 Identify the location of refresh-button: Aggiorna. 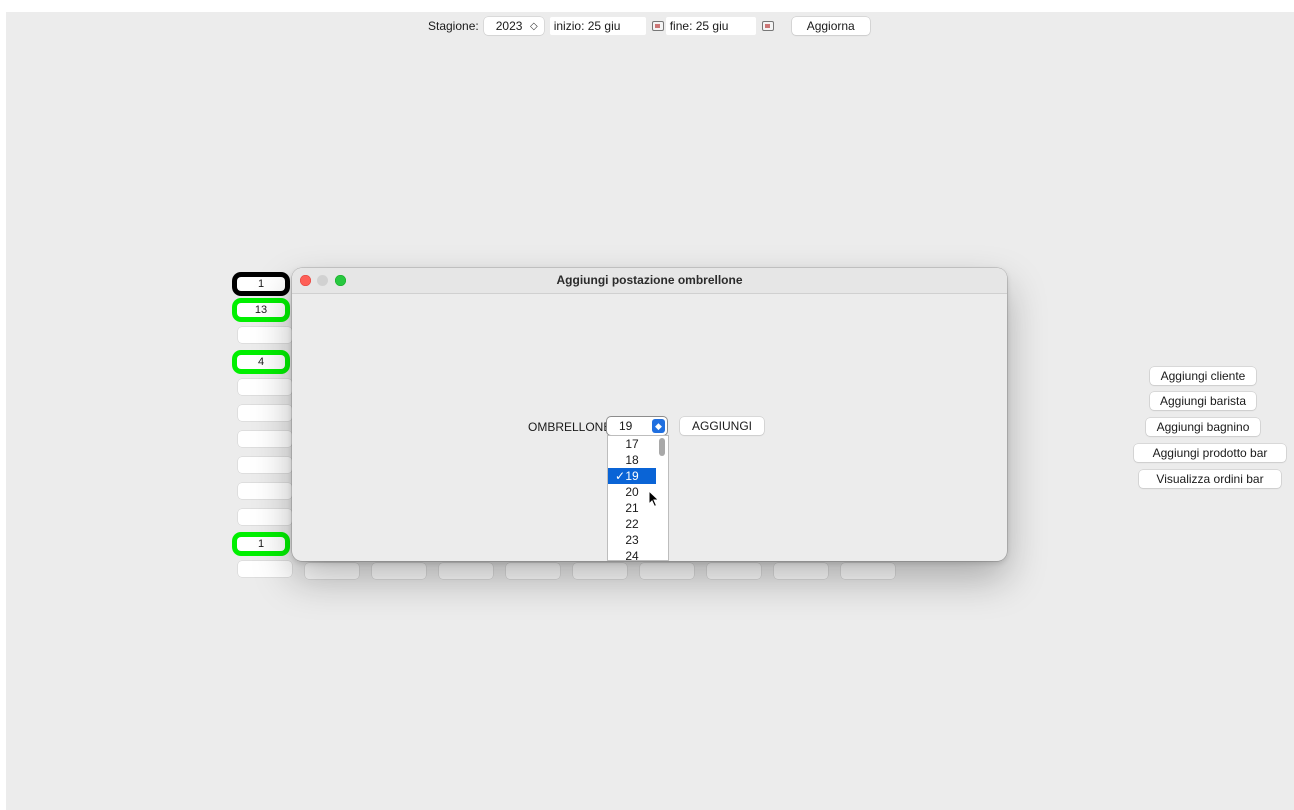
(830, 26).